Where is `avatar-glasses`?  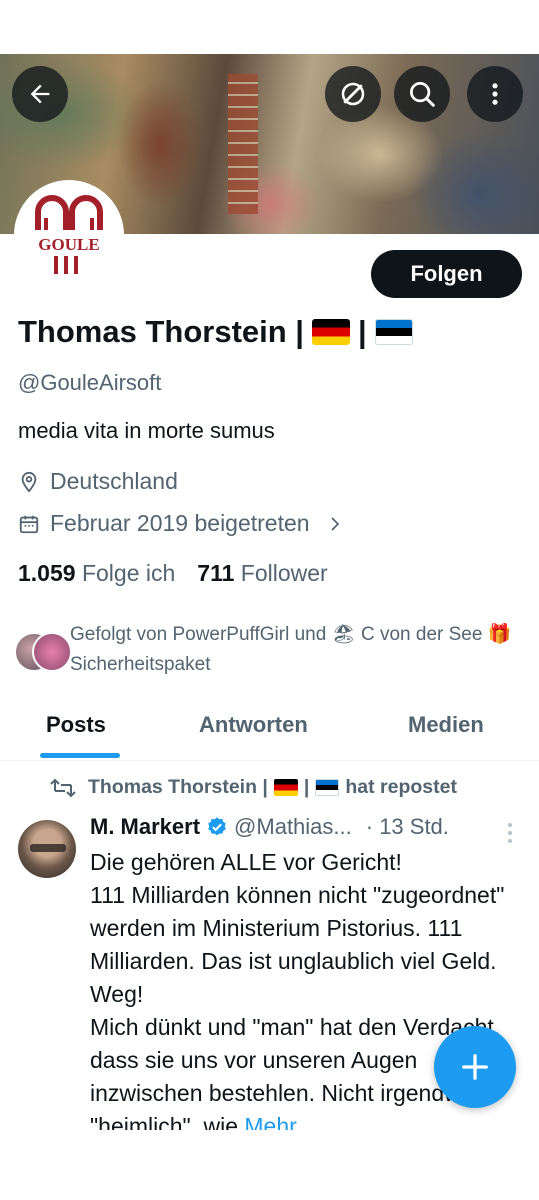 avatar-glasses is located at coordinates (48, 848).